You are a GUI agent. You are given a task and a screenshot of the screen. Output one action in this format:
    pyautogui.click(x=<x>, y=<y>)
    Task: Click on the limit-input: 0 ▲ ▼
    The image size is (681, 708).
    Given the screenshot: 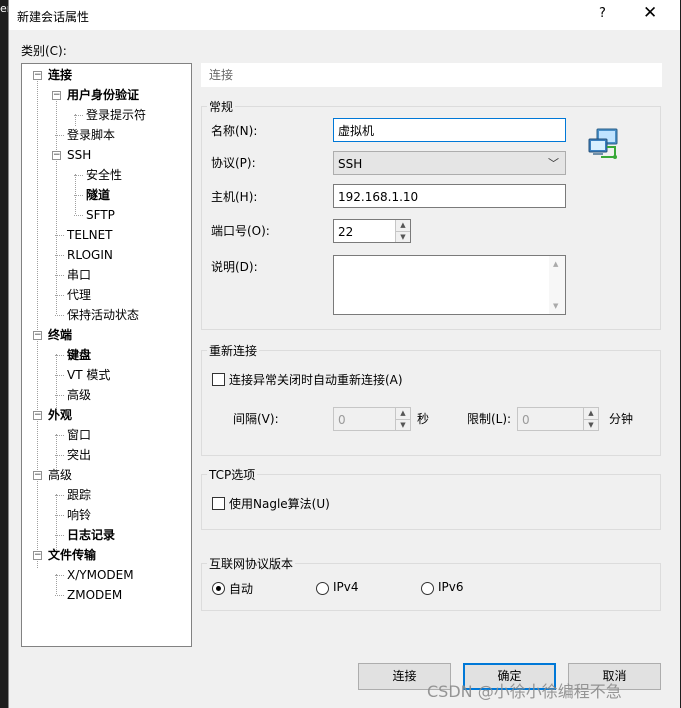 What is the action you would take?
    pyautogui.click(x=558, y=419)
    